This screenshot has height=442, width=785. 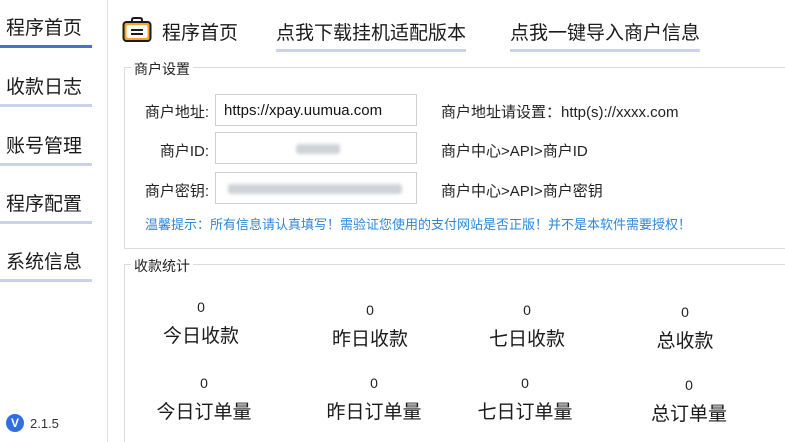 What do you see at coordinates (522, 191) in the screenshot?
I see `merchant-key-hint: 商户中心>API>商户密钥` at bounding box center [522, 191].